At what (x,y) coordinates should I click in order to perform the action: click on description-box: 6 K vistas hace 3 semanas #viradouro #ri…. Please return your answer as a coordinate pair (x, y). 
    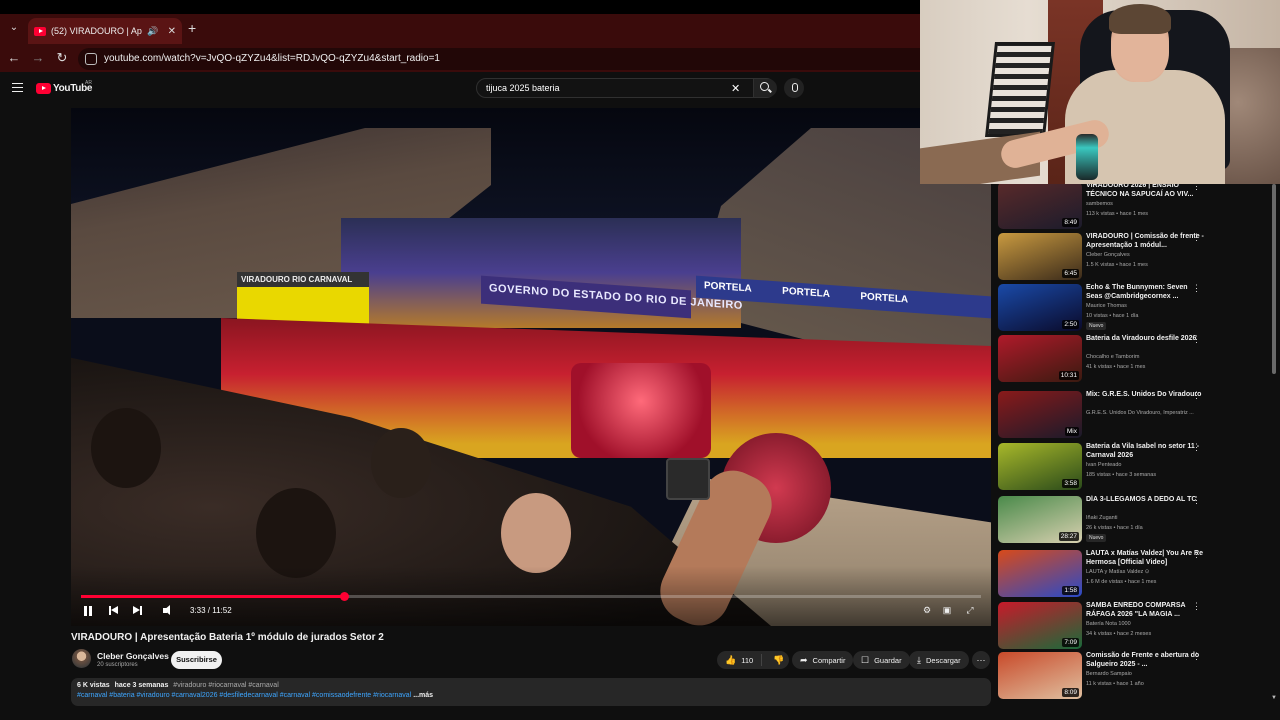
    Looking at the image, I should click on (531, 692).